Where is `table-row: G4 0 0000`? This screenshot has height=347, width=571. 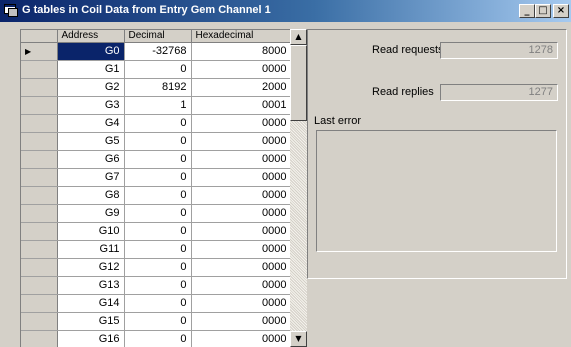 table-row: G4 0 0000 is located at coordinates (156, 123).